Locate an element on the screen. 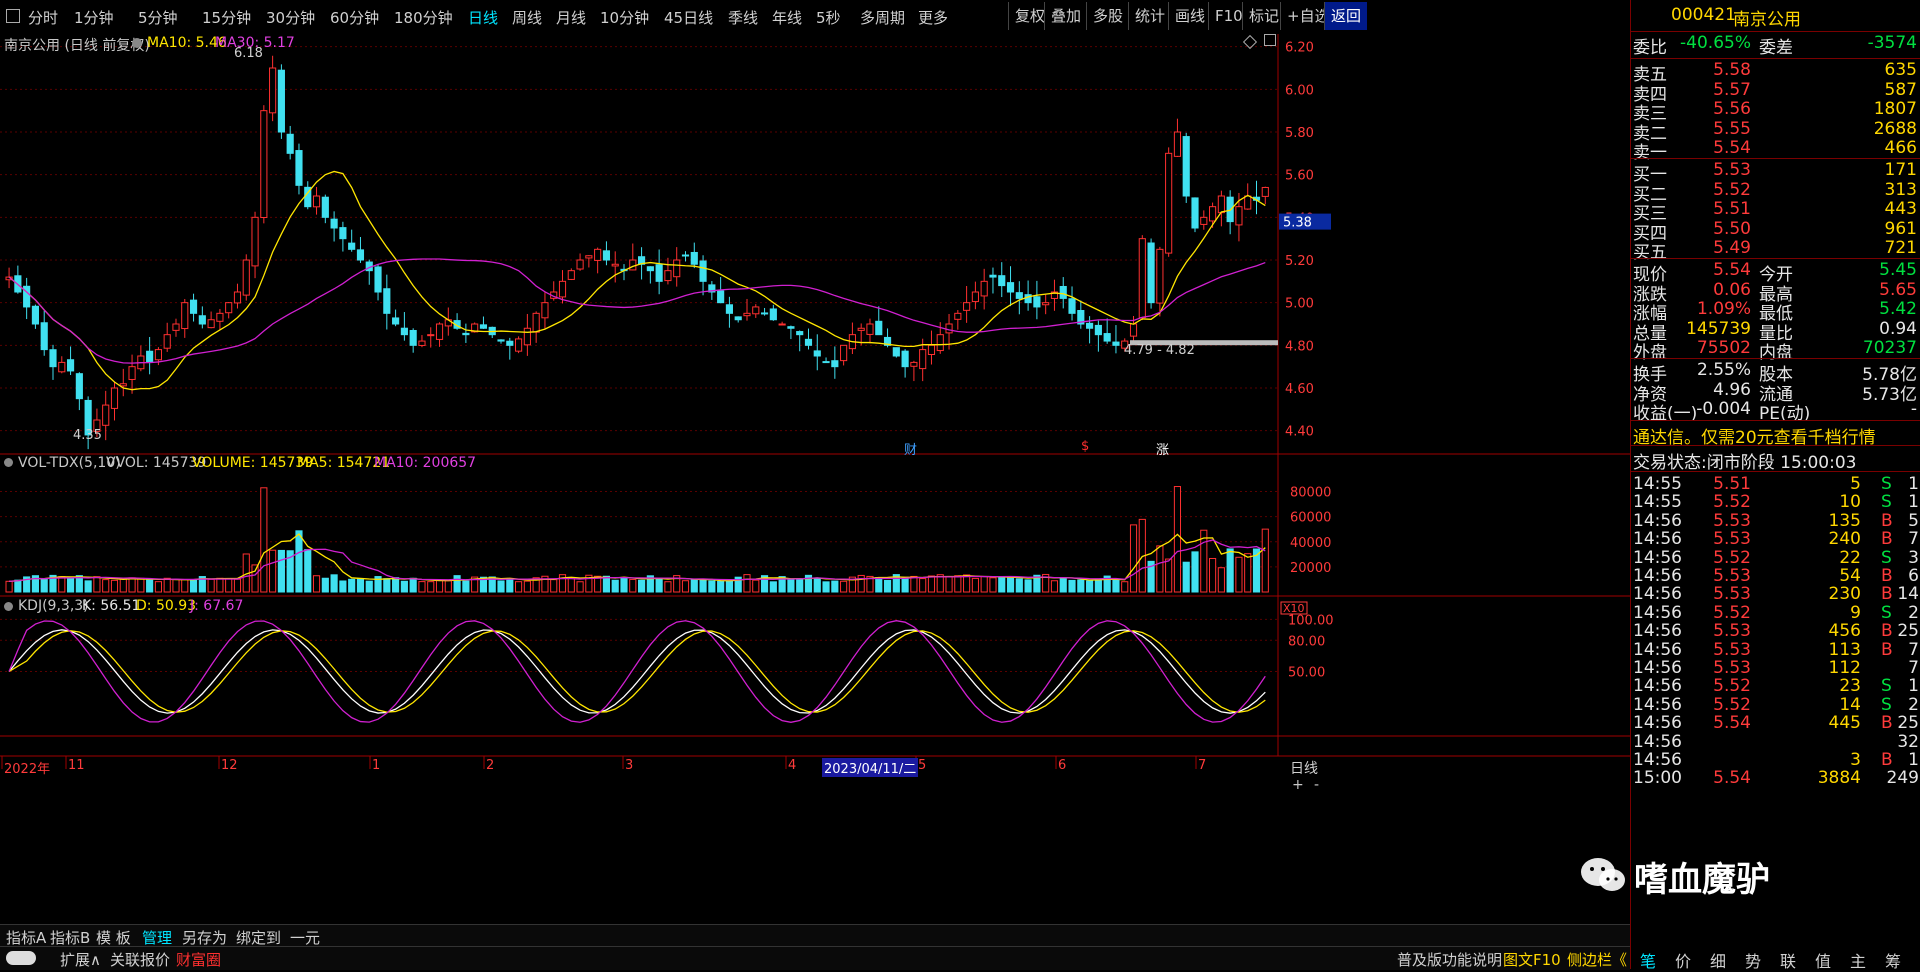  buy-price: 5.52 is located at coordinates (1732, 189).